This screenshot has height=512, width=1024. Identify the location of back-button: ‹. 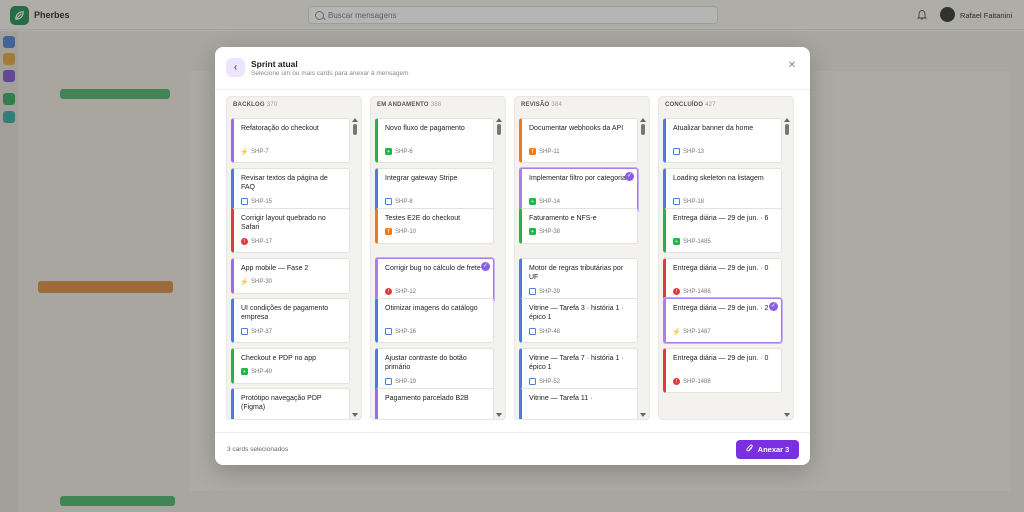
(235, 67).